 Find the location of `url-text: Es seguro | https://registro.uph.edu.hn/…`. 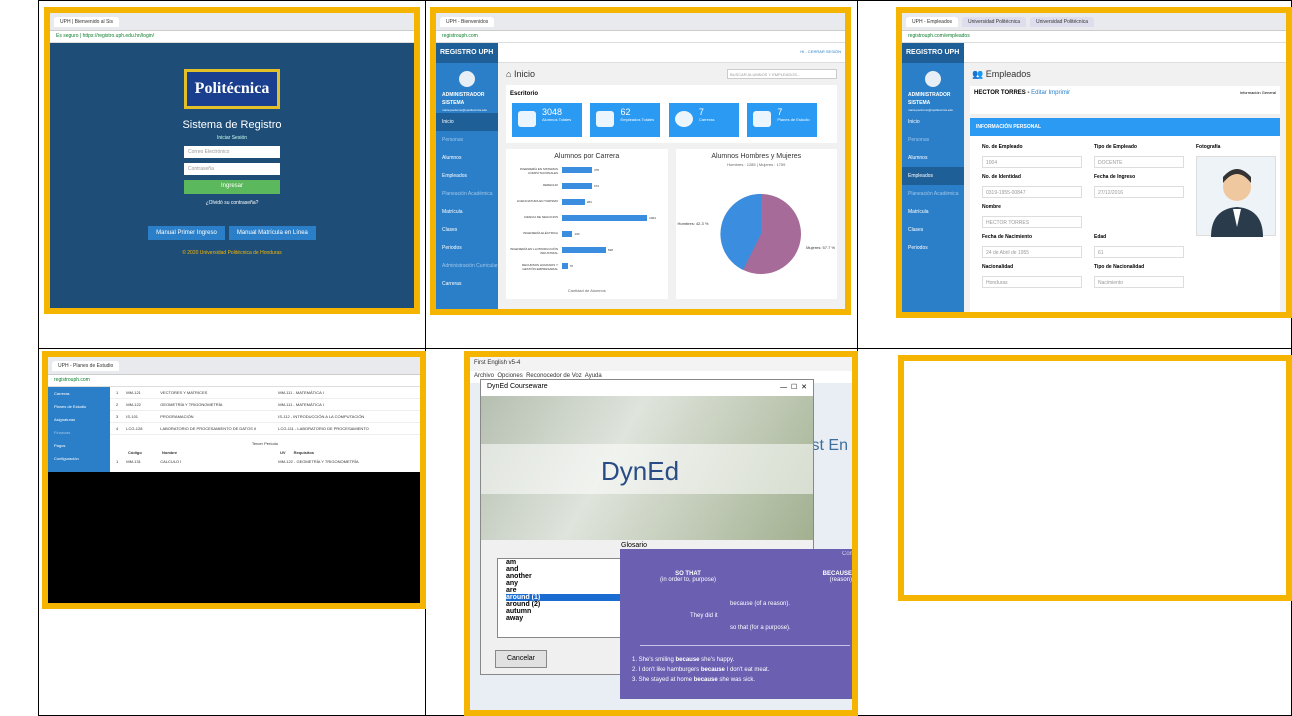

url-text: Es seguro | https://registro.uph.edu.hn/… is located at coordinates (105, 36).